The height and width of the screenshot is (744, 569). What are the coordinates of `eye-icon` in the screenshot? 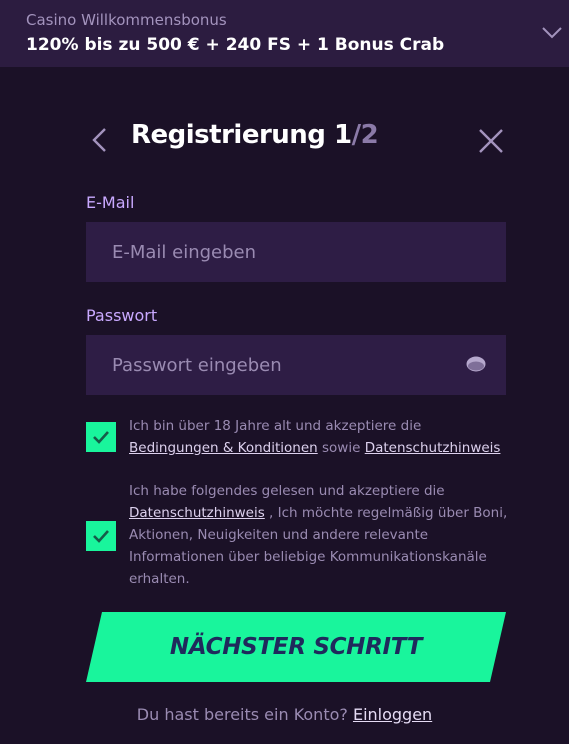 It's located at (476, 364).